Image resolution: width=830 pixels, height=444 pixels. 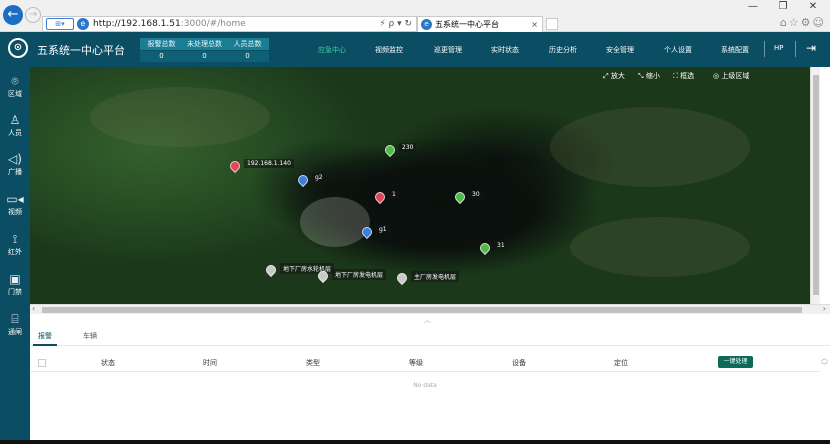 What do you see at coordinates (161, 44) in the screenshot?
I see `stat-label: 报警总数` at bounding box center [161, 44].